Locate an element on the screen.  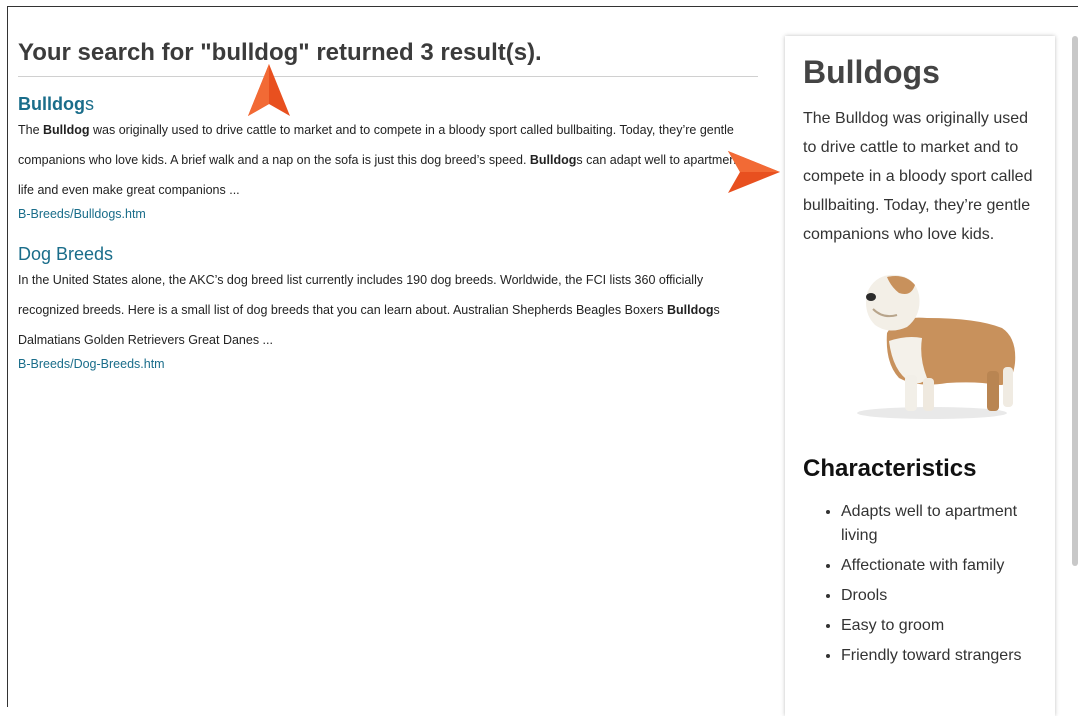
arrow-pointer-right-icon is located at coordinates (754, 172).